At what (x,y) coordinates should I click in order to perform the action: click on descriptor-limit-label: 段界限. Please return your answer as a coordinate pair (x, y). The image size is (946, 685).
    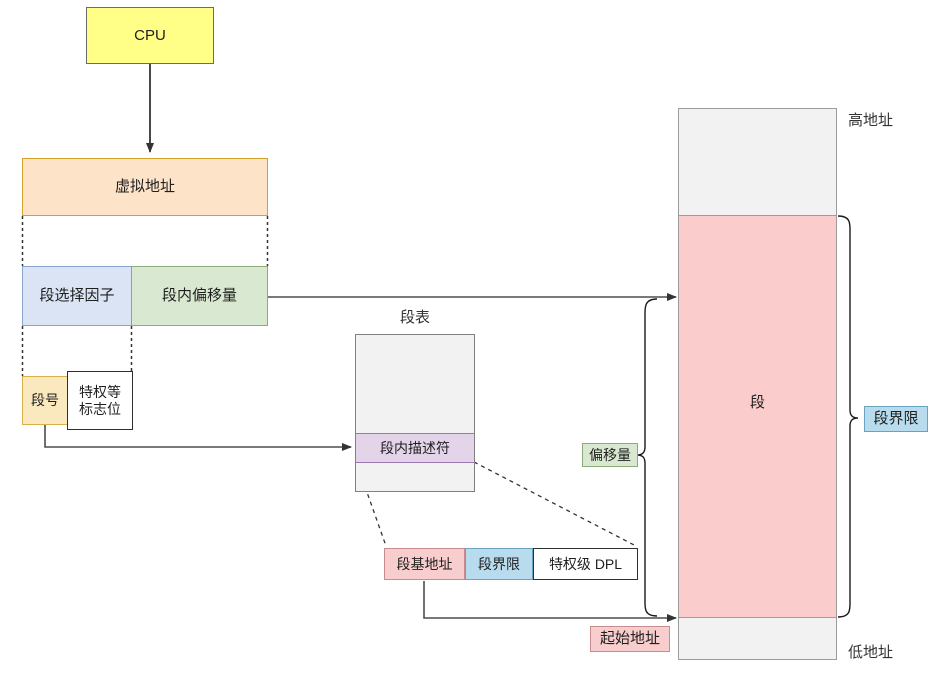
    Looking at the image, I should click on (499, 563).